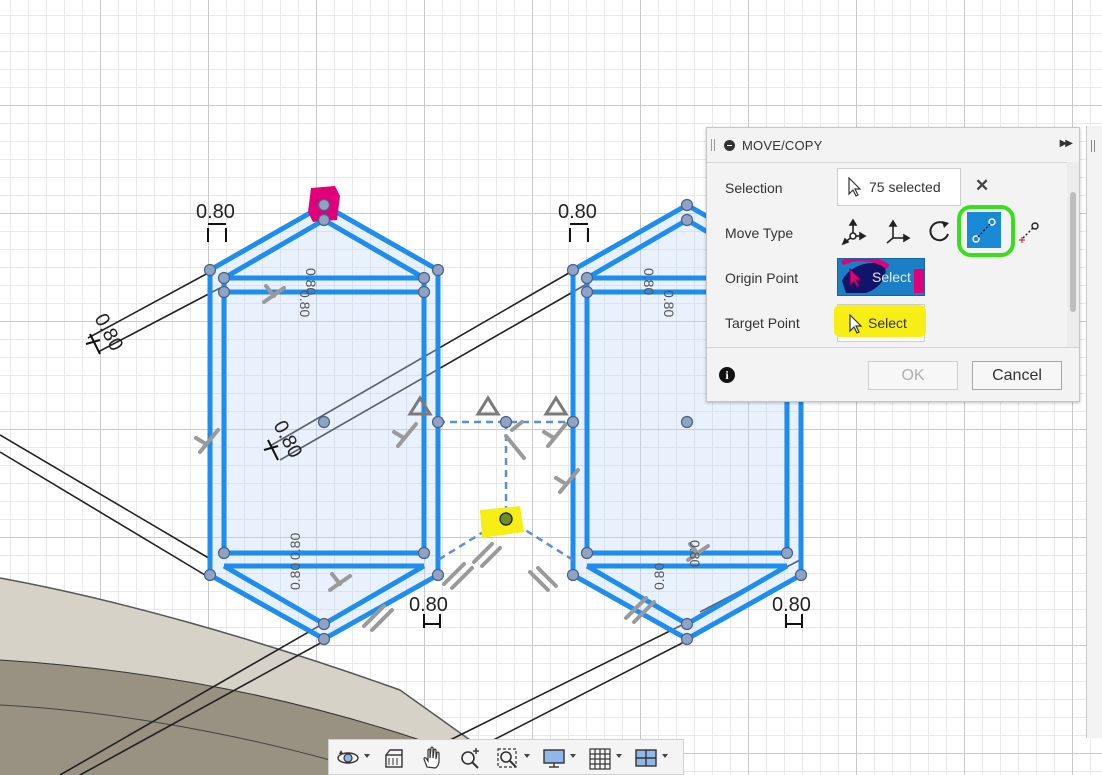 The image size is (1102, 775). I want to click on grid-icon, so click(600, 758).